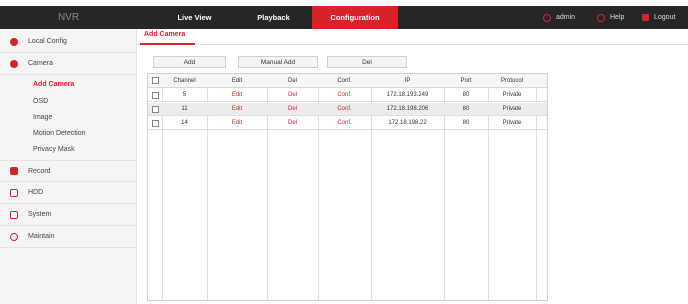 The width and height of the screenshot is (688, 304). What do you see at coordinates (14, 236) in the screenshot?
I see `info-icon` at bounding box center [14, 236].